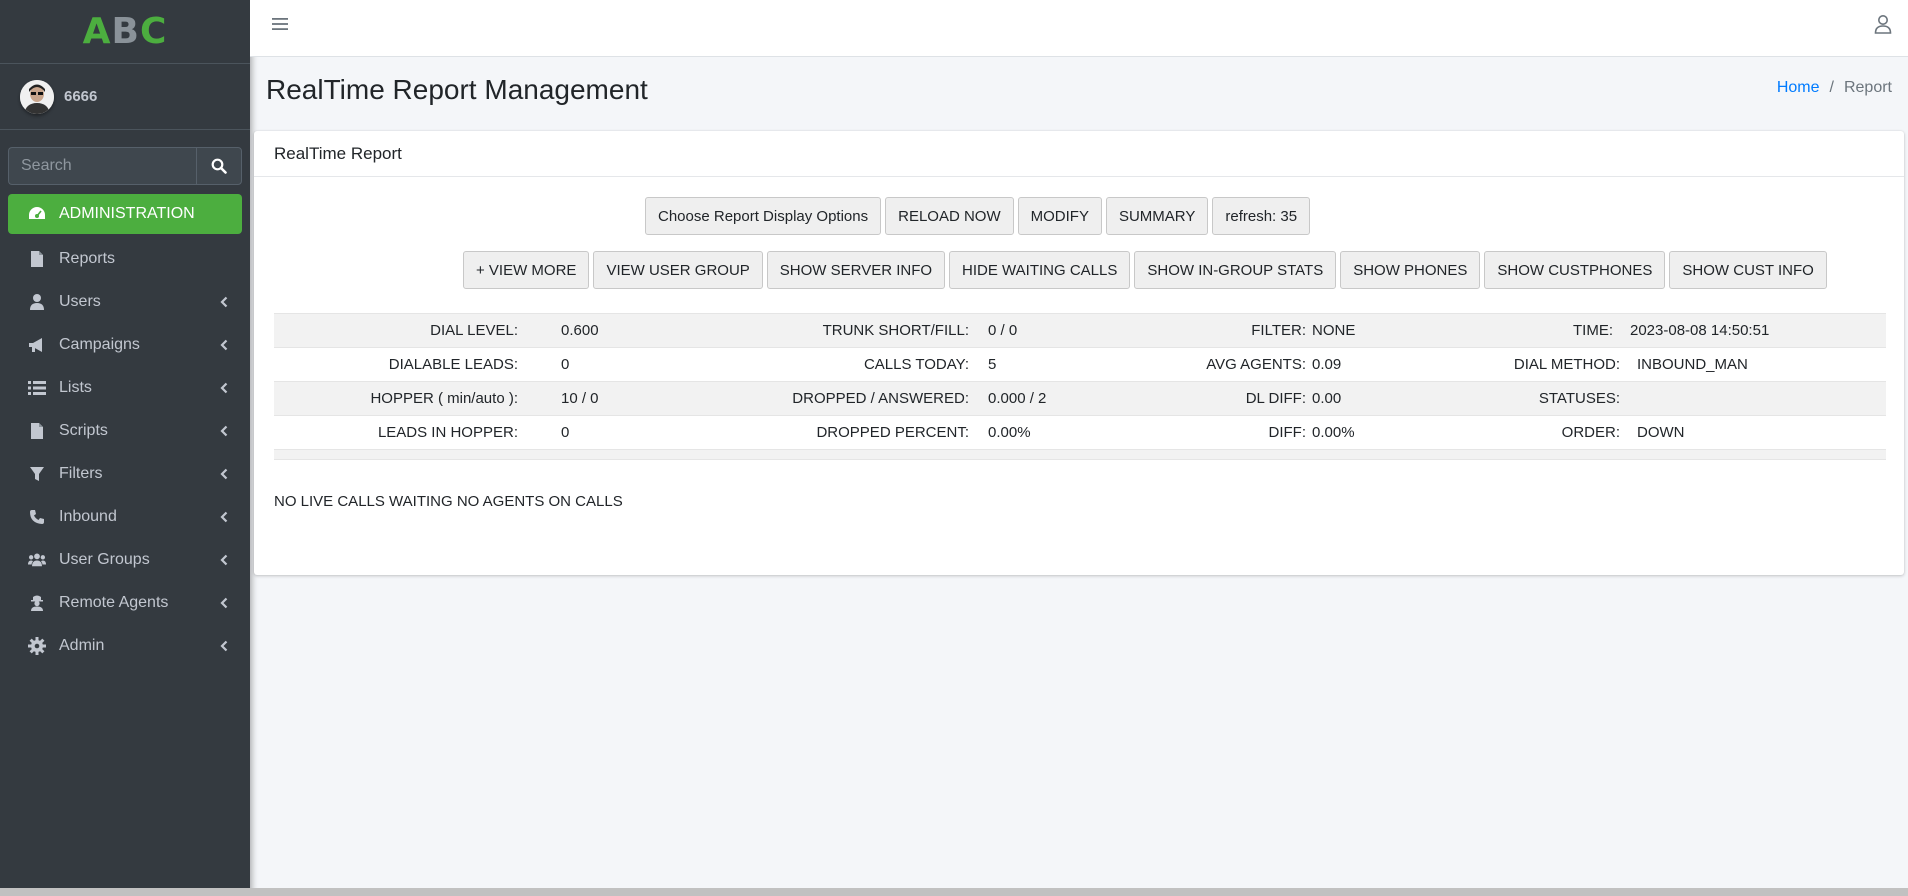  What do you see at coordinates (37, 214) in the screenshot?
I see `dashboard-icon` at bounding box center [37, 214].